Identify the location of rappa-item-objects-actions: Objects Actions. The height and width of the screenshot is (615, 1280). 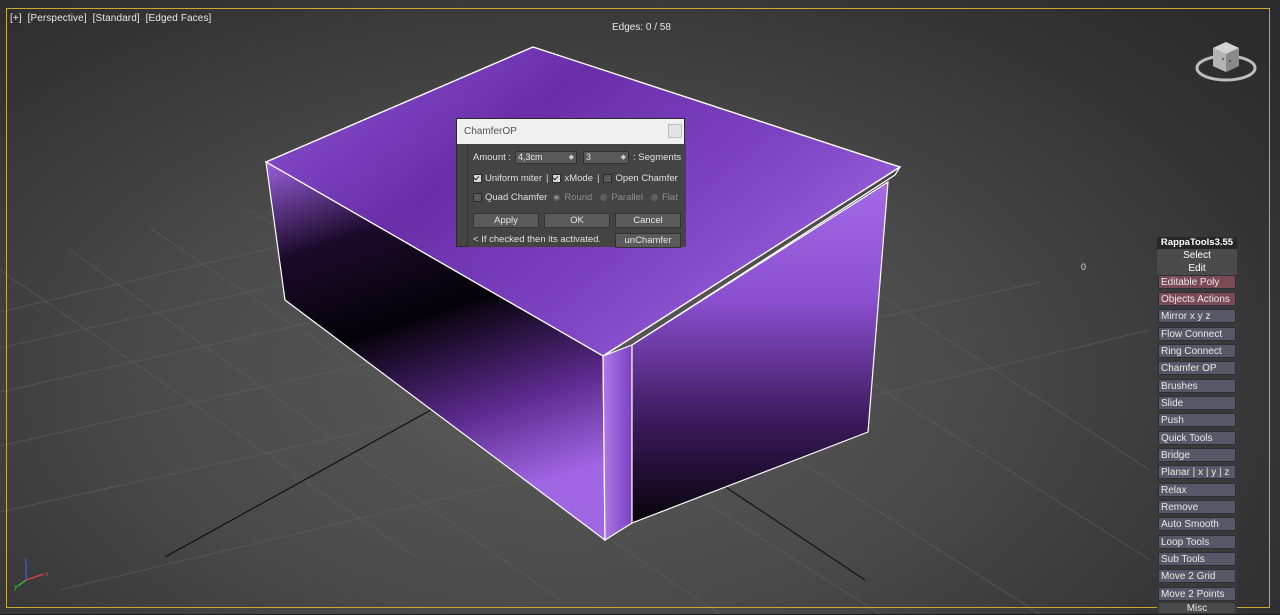
(1197, 299).